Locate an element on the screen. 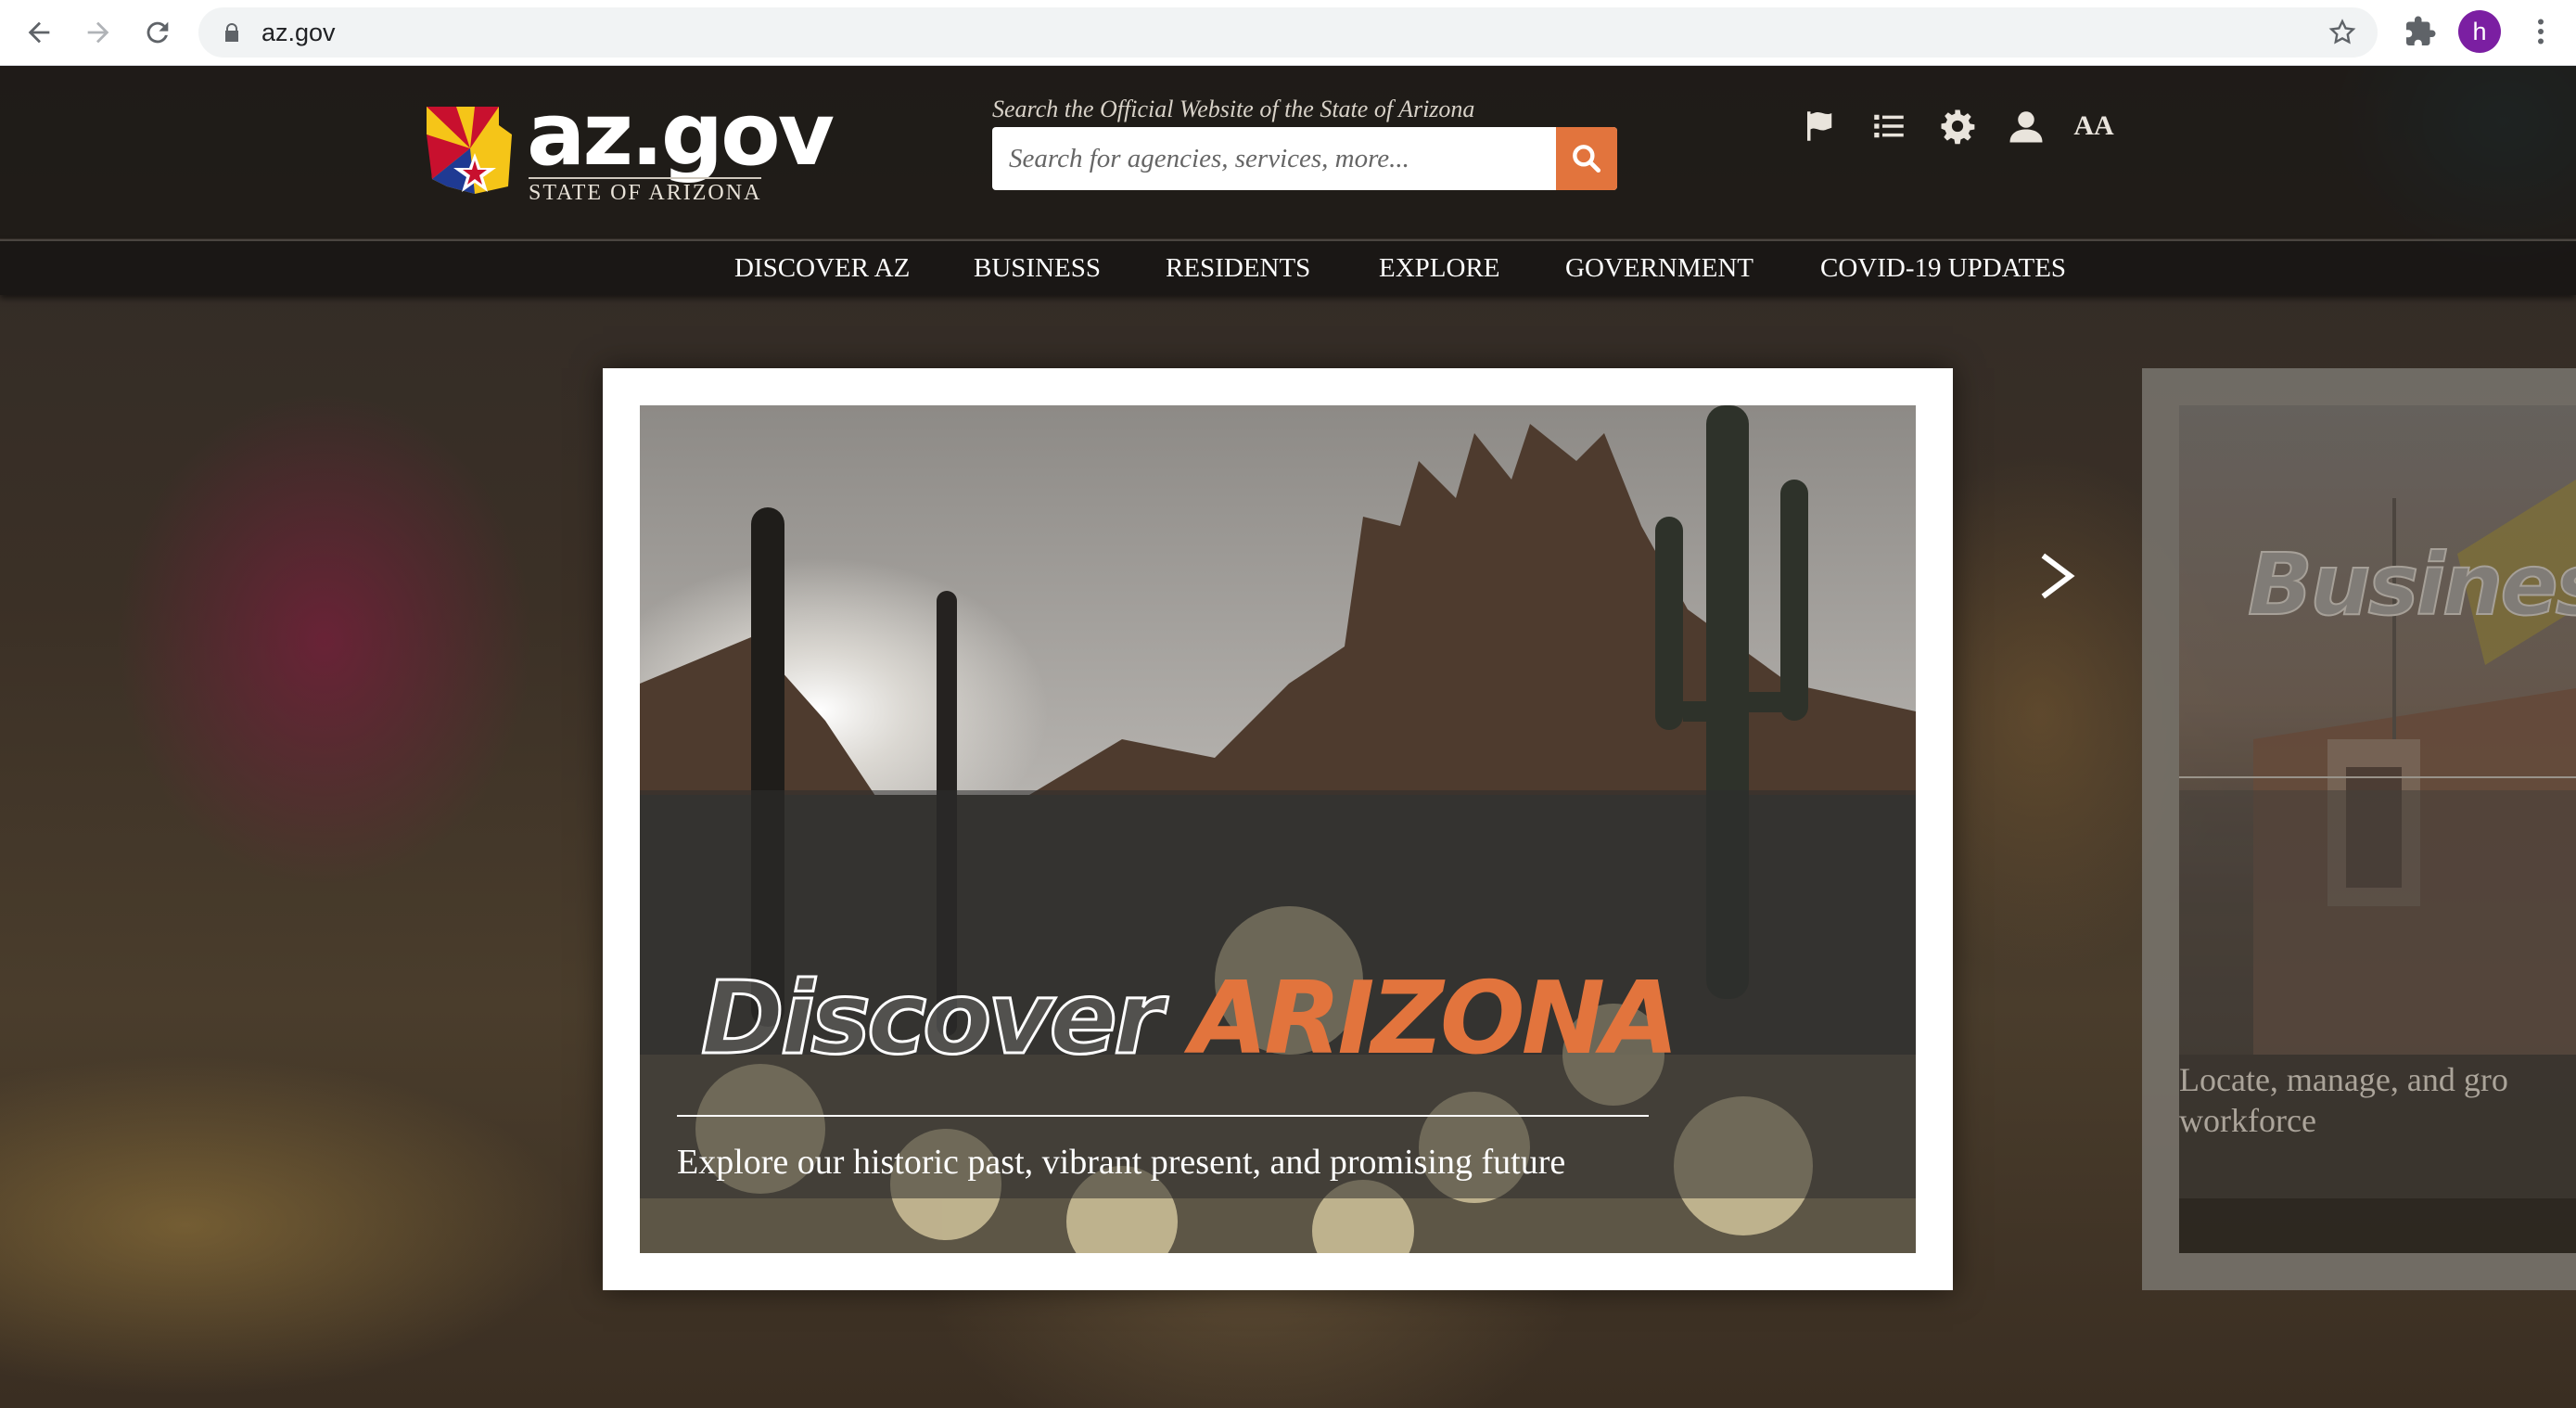 This screenshot has width=2576, height=1408. back-icon is located at coordinates (39, 32).